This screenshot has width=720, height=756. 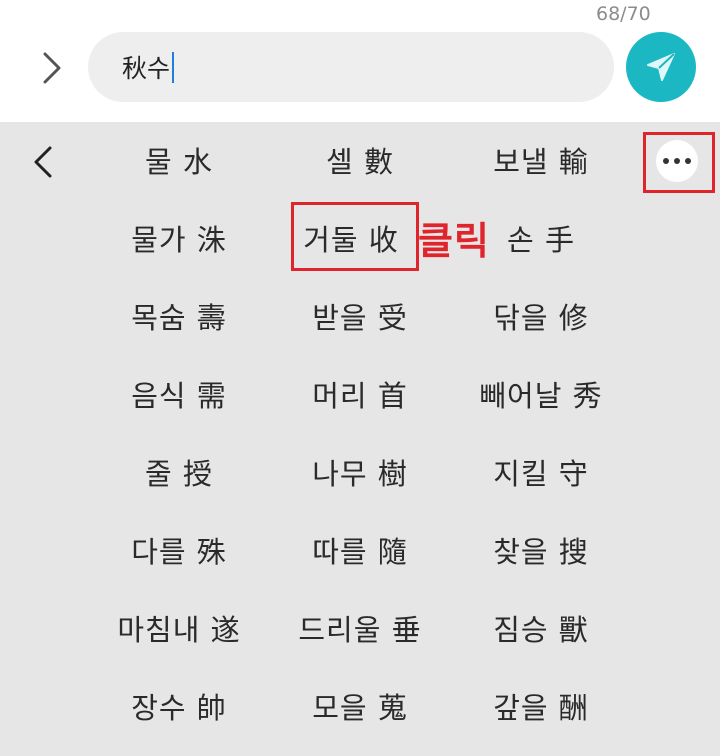 I want to click on candidate-item: 물가 洙, so click(x=179, y=240).